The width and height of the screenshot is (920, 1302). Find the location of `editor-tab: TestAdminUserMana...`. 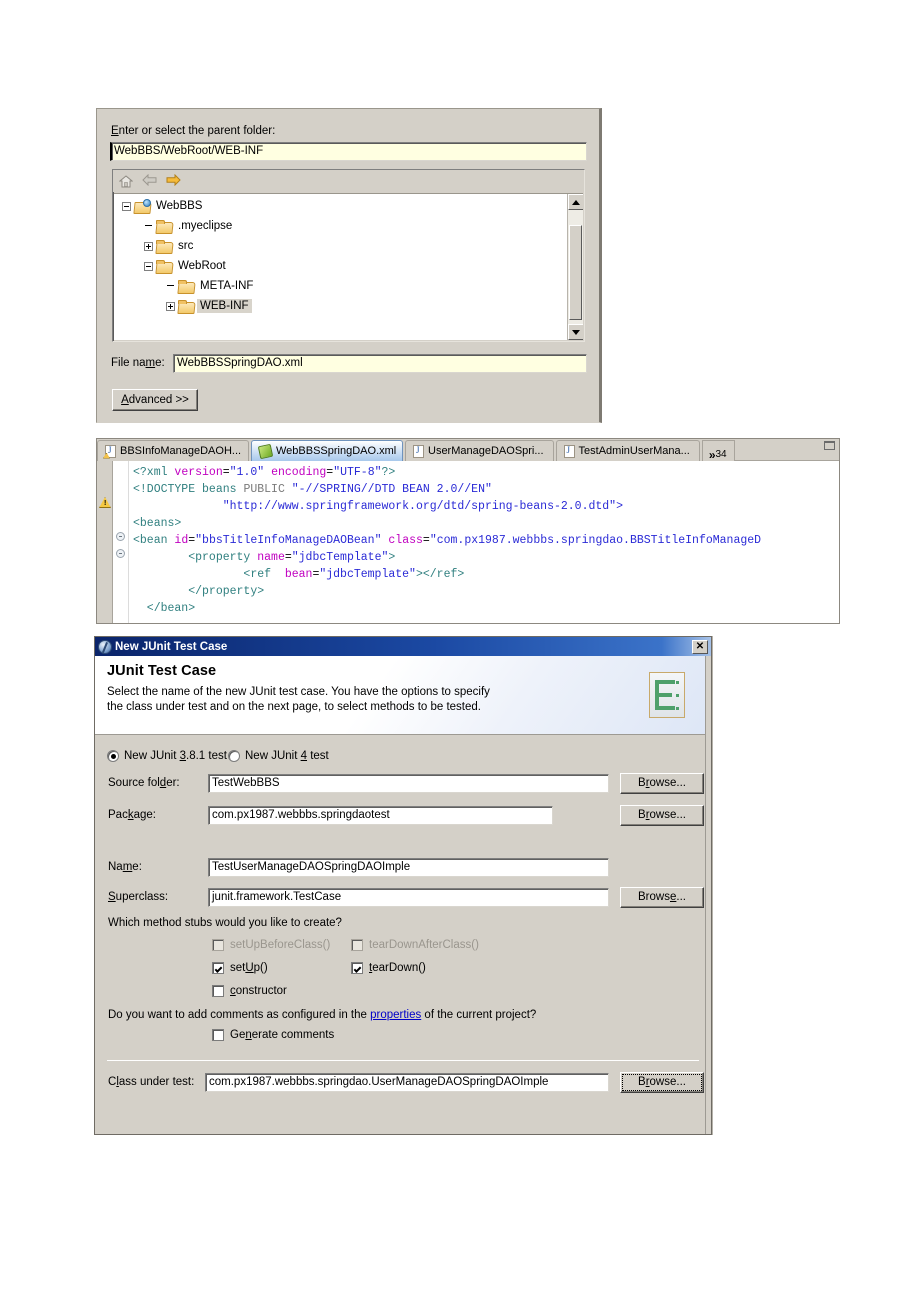

editor-tab: TestAdminUserMana... is located at coordinates (627, 450).